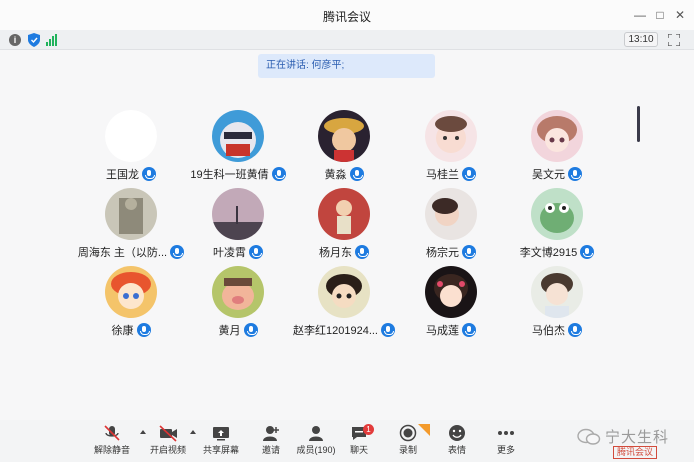 The image size is (694, 462). Describe the element at coordinates (407, 450) in the screenshot. I see `record-label: 录制` at that location.